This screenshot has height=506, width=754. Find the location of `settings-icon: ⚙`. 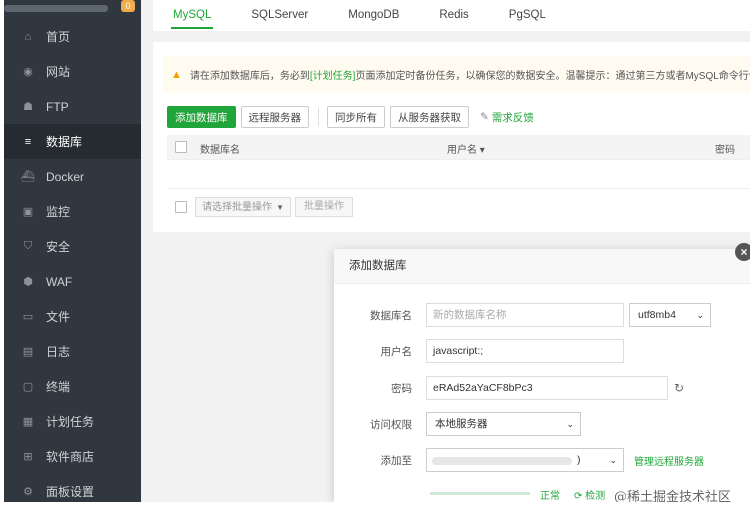

settings-icon: ⚙ is located at coordinates (28, 492).